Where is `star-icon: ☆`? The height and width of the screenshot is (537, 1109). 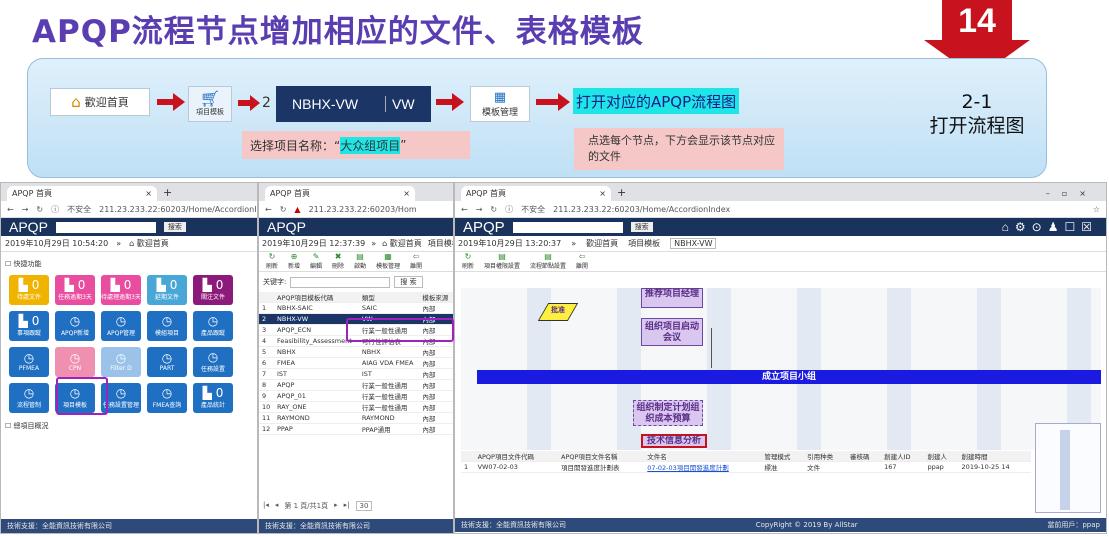 star-icon: ☆ is located at coordinates (1096, 209).